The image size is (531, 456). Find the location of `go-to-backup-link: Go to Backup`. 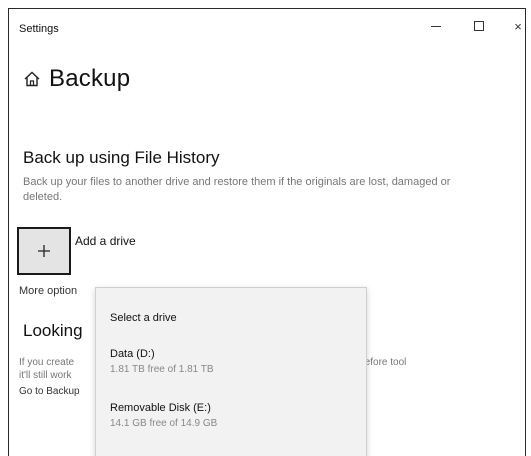

go-to-backup-link: Go to Backup is located at coordinates (49, 391).